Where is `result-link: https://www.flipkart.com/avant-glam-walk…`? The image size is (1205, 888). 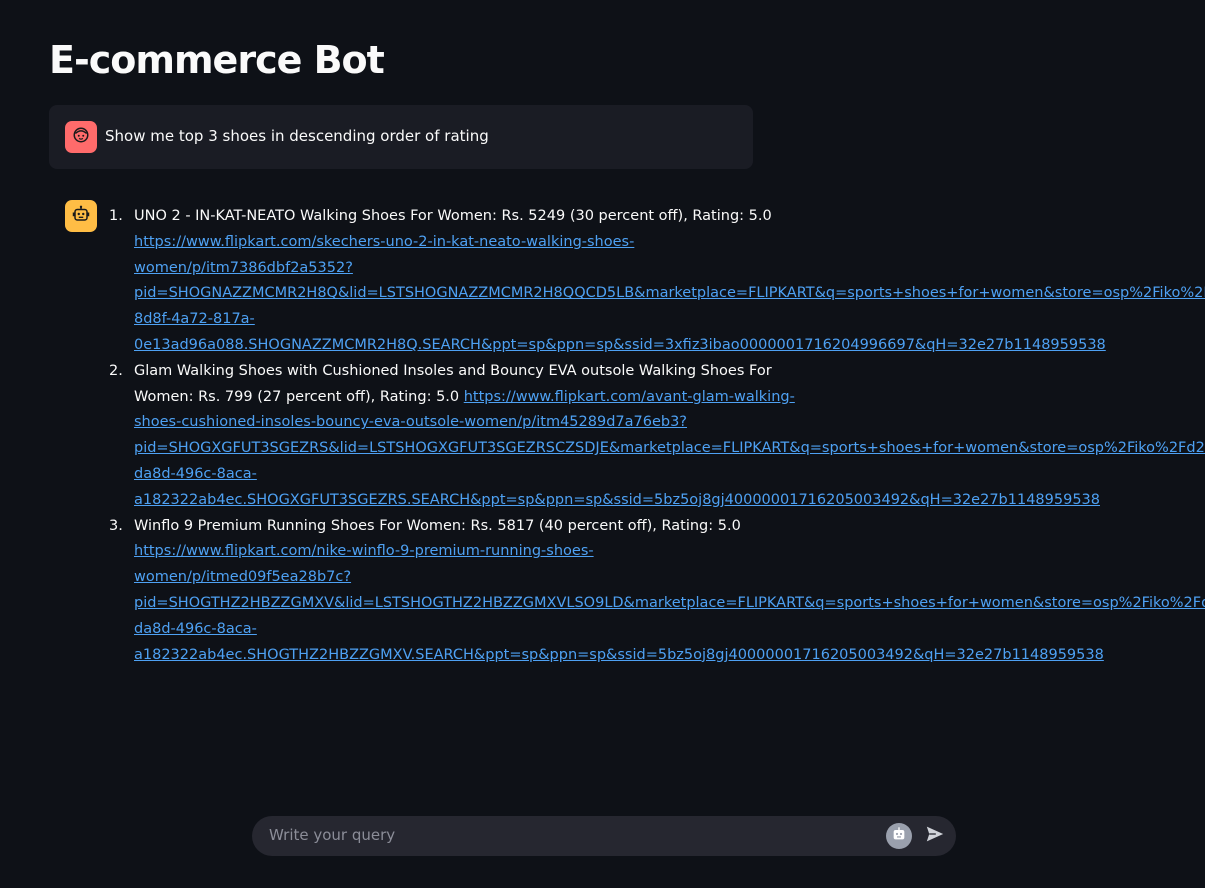 result-link: https://www.flipkart.com/avant-glam-walk… is located at coordinates (629, 397).